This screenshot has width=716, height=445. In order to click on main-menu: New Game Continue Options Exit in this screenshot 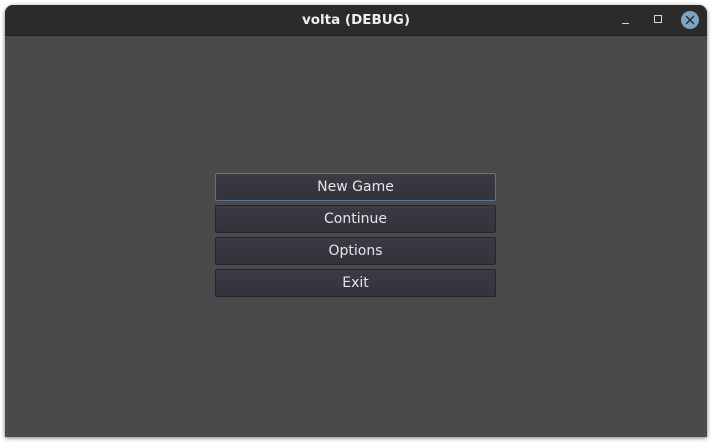, I will do `click(355, 237)`.